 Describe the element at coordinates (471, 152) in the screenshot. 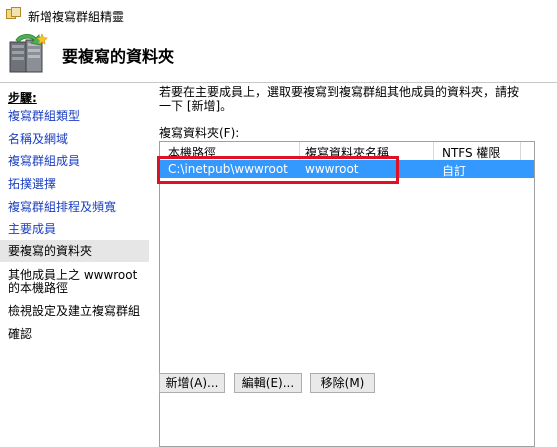

I see `column-header-ntfs-permissions: NTFS 權限` at that location.